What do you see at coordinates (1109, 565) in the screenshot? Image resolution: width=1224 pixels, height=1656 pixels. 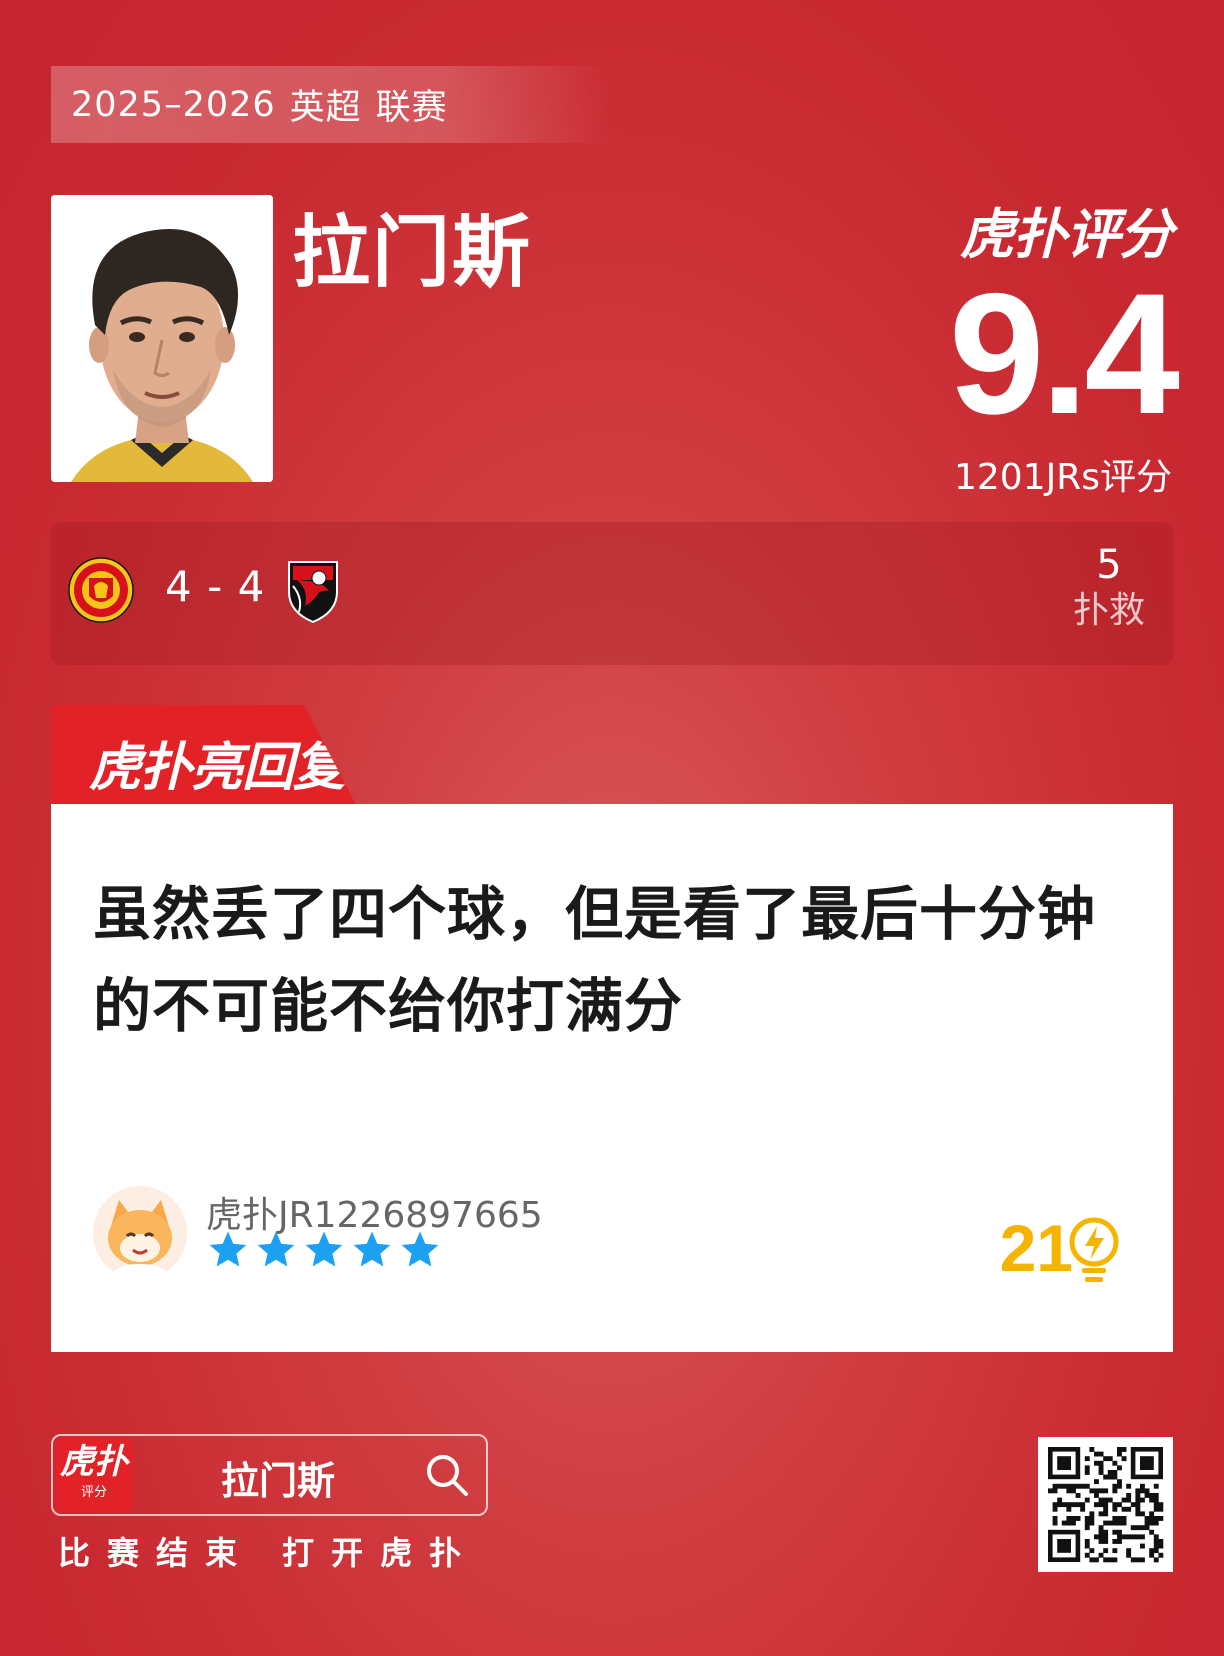 I see `saves-value: 5` at bounding box center [1109, 565].